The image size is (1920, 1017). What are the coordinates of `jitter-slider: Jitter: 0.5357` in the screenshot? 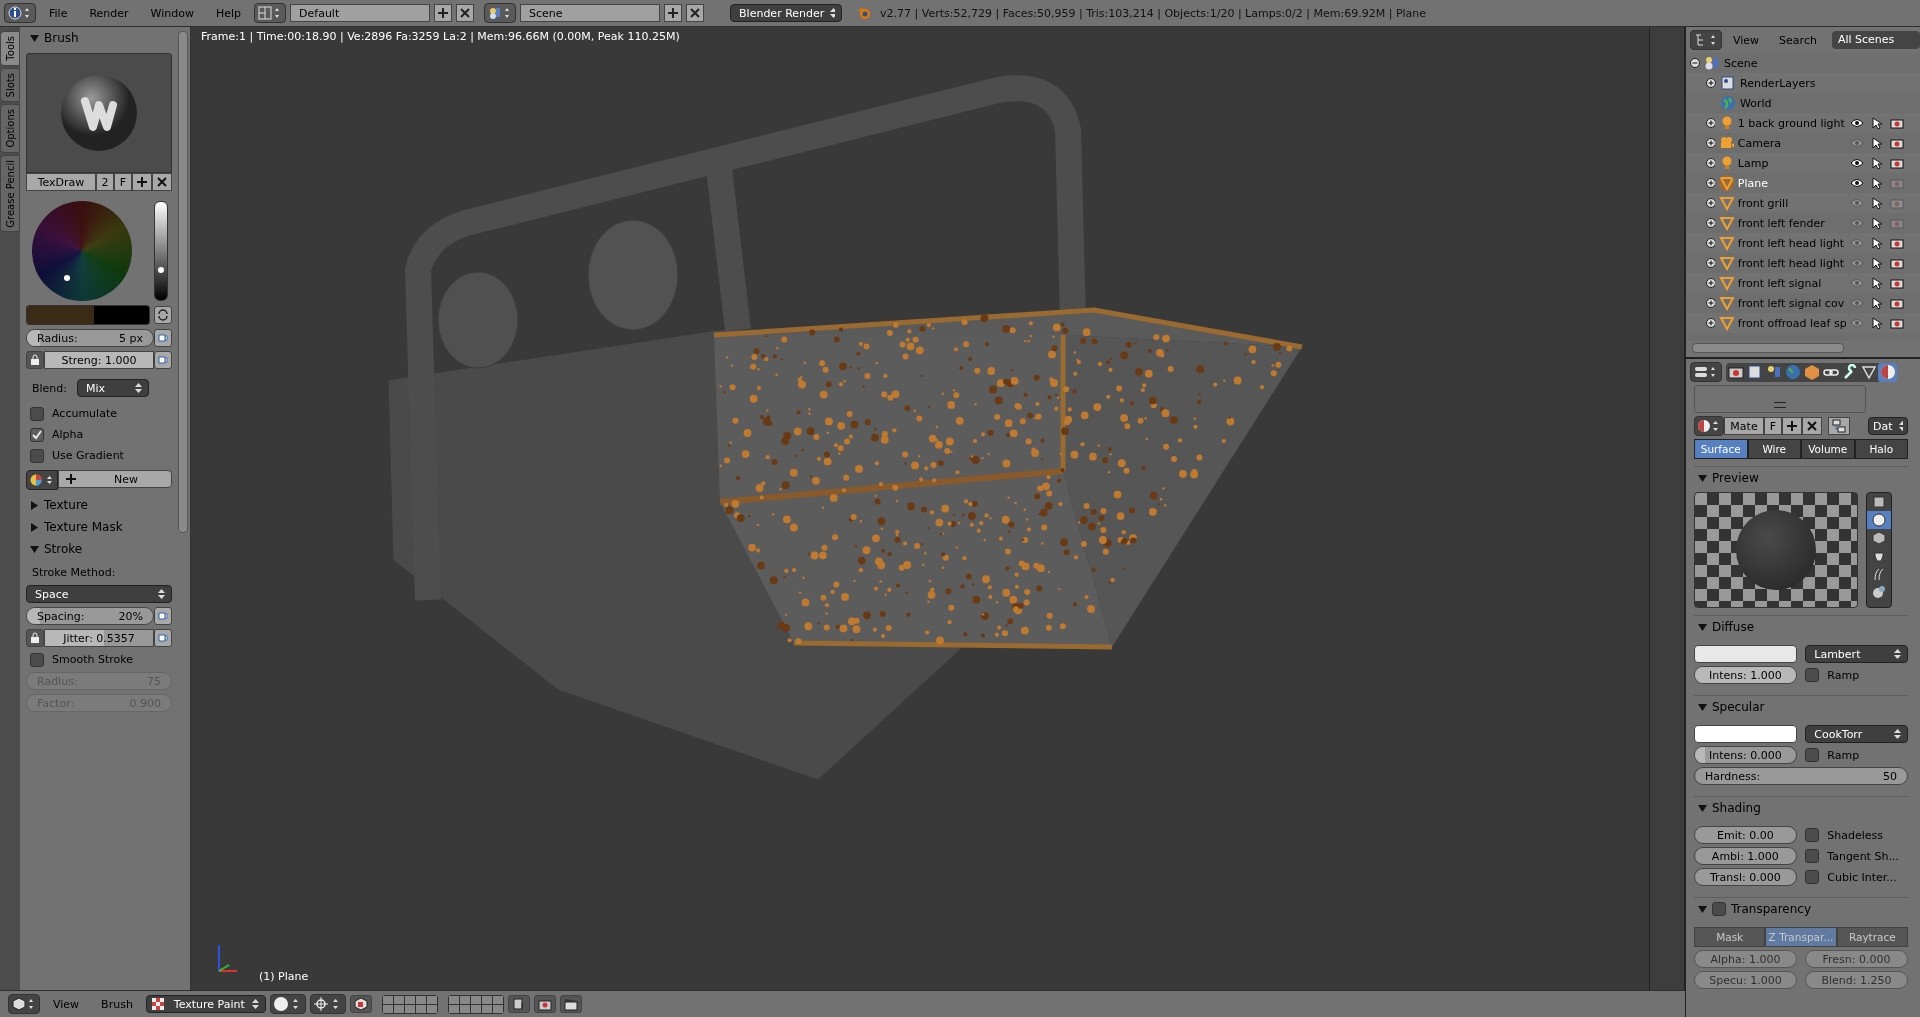 It's located at (99, 638).